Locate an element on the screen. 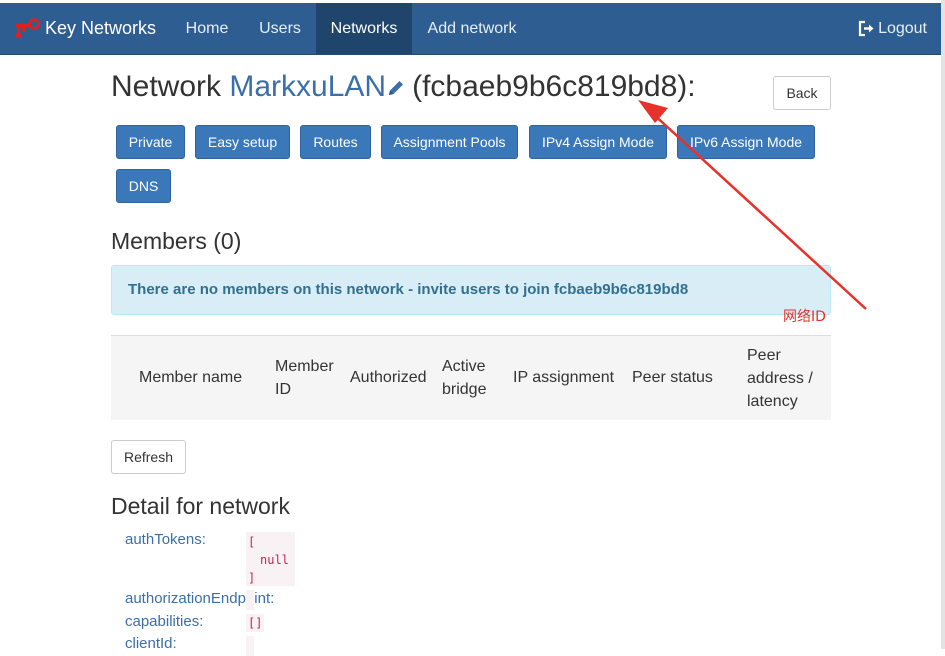  detail-value-capabilities: [] is located at coordinates (255, 623).